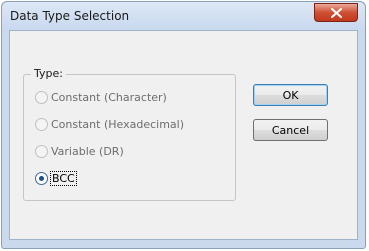  What do you see at coordinates (290, 130) in the screenshot?
I see `cancel-button: Cancel` at bounding box center [290, 130].